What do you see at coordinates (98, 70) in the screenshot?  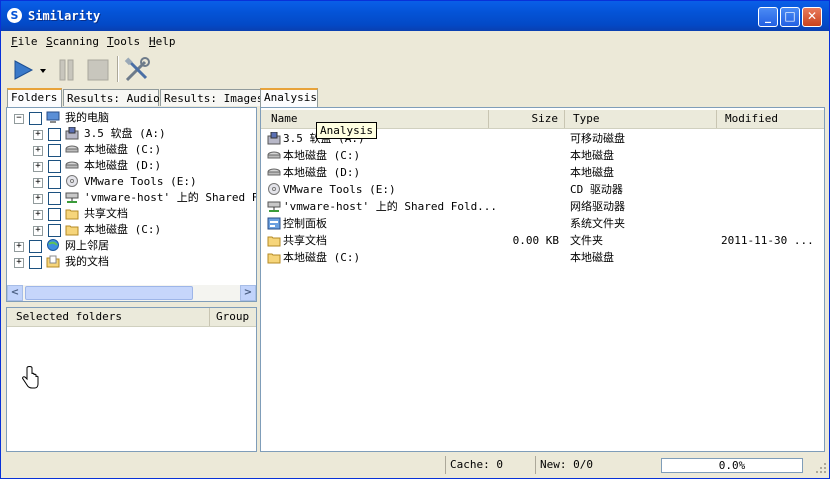 I see `stop-button` at bounding box center [98, 70].